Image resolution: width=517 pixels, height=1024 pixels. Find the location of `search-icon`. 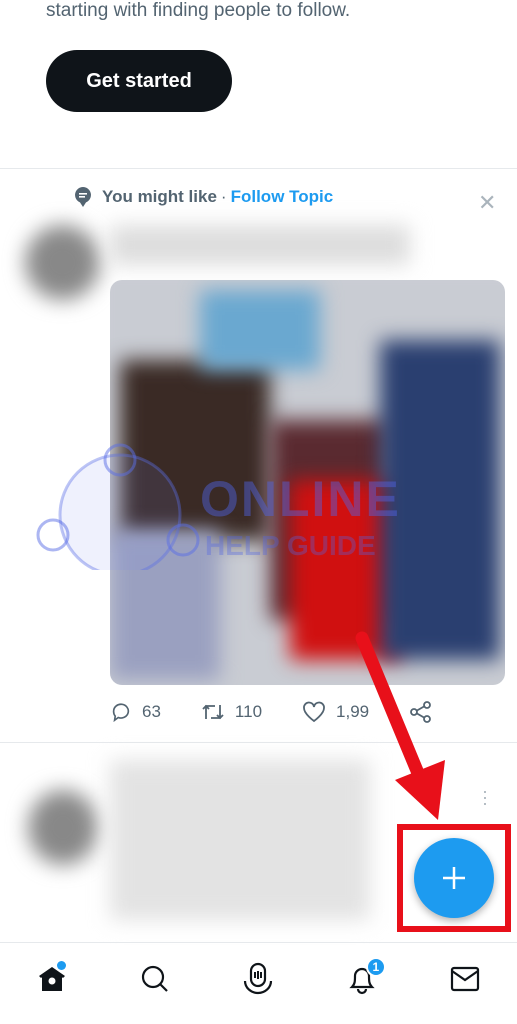

search-icon is located at coordinates (154, 978).